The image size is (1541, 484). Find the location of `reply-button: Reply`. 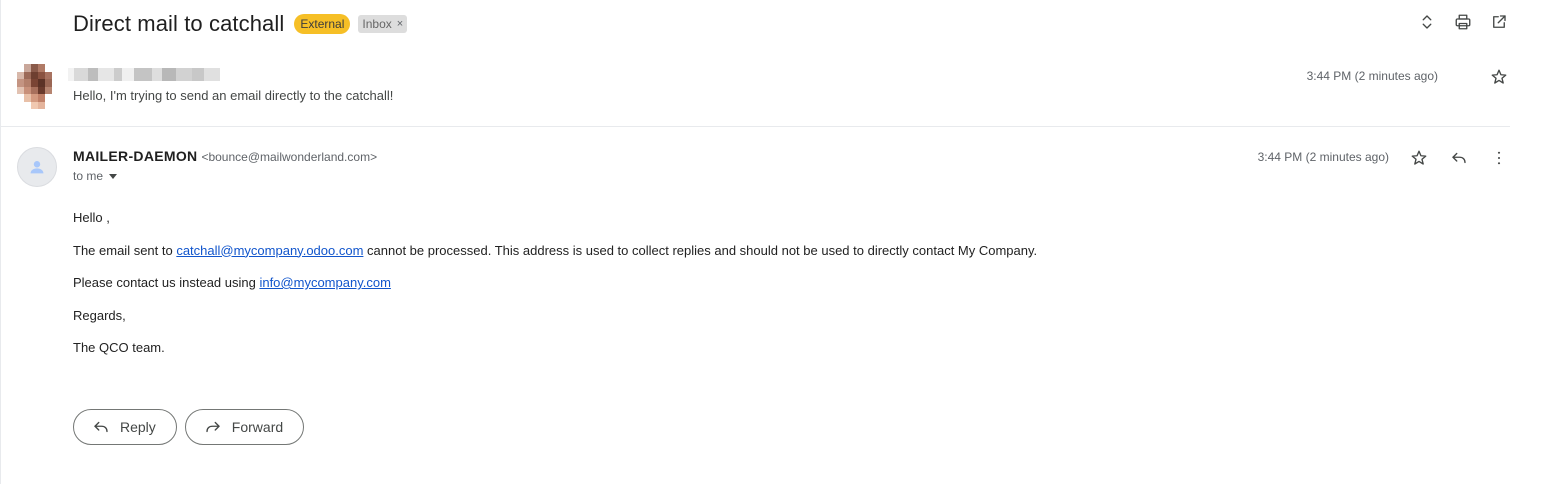

reply-button: Reply is located at coordinates (125, 427).